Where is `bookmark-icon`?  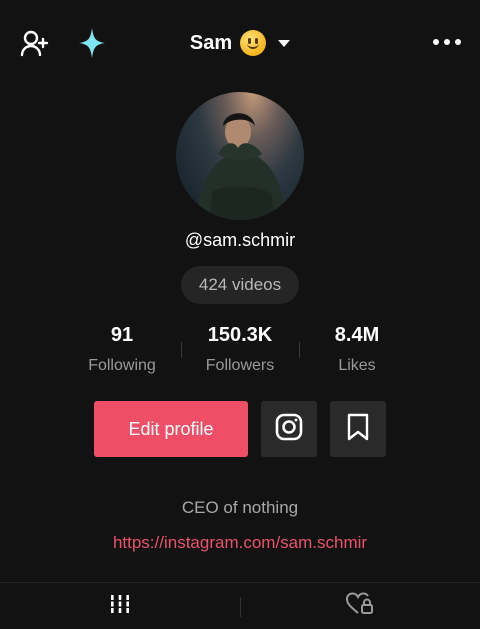
bookmark-icon is located at coordinates (358, 429).